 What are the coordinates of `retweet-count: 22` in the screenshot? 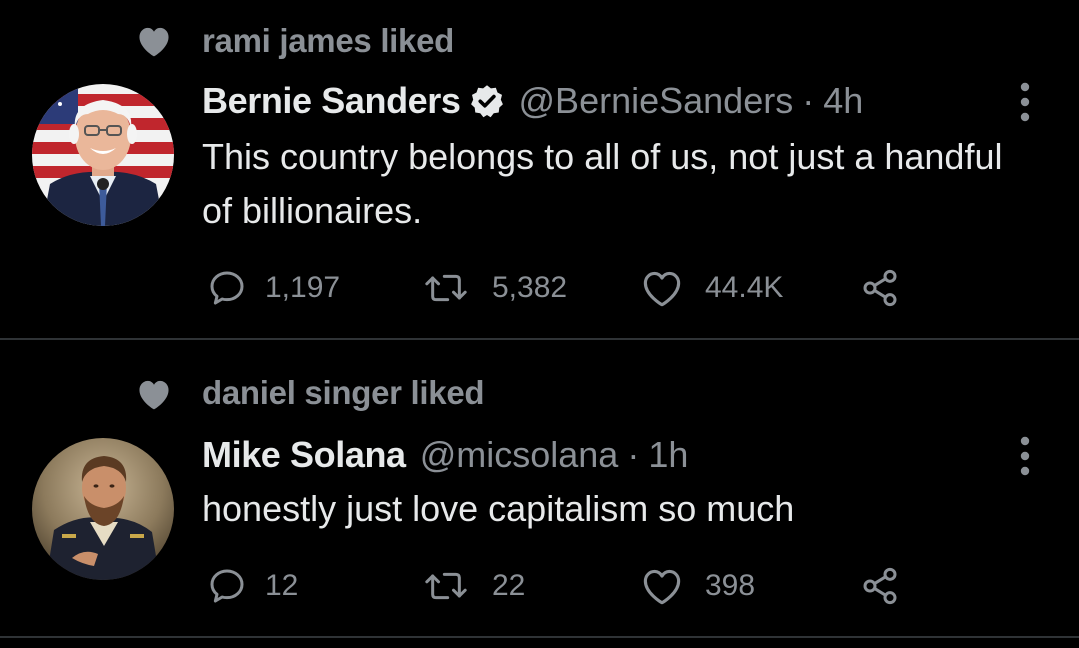 It's located at (509, 585).